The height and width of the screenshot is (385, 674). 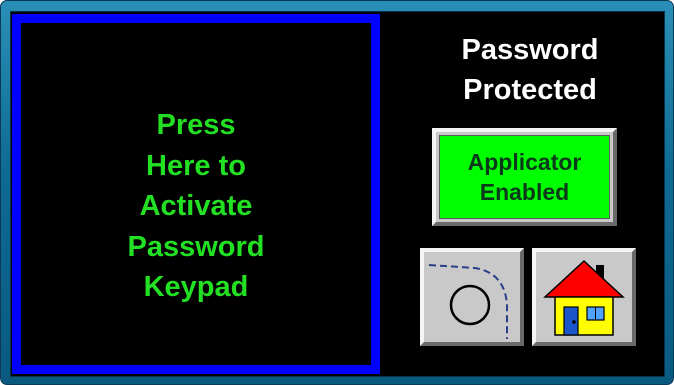 I want to click on applicator-indicator: Applicator Enabled, so click(x=524, y=177).